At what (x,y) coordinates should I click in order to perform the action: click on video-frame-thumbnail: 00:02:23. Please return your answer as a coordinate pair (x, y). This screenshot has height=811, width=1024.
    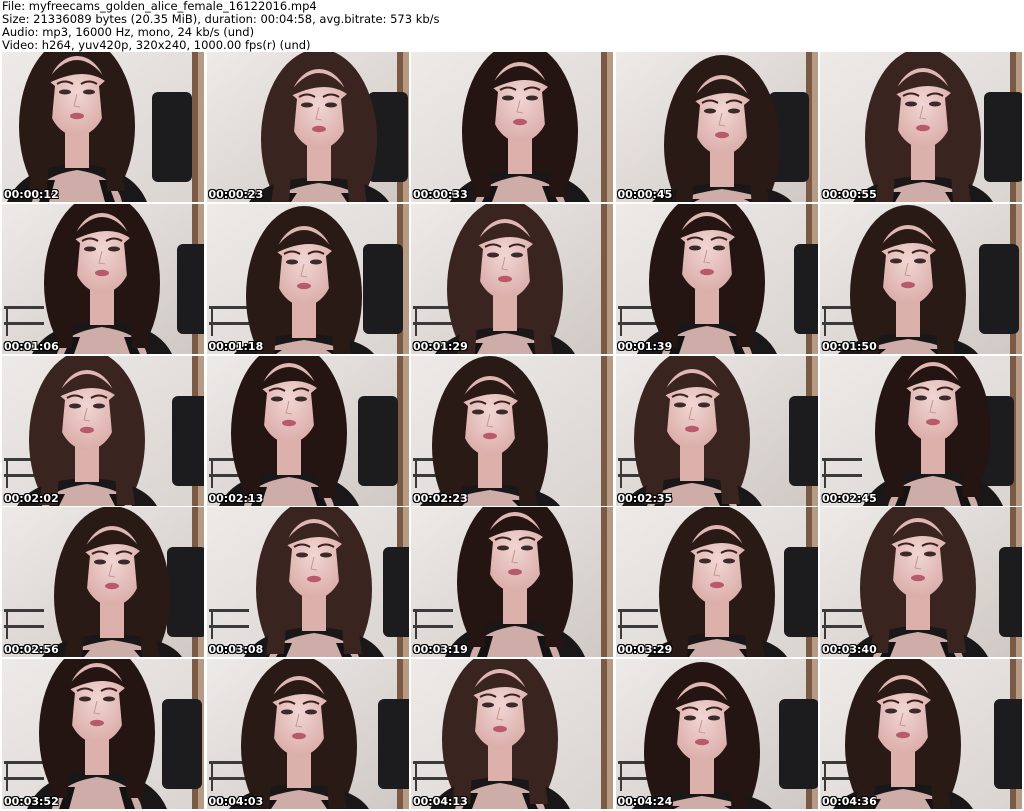
    Looking at the image, I should click on (512, 430).